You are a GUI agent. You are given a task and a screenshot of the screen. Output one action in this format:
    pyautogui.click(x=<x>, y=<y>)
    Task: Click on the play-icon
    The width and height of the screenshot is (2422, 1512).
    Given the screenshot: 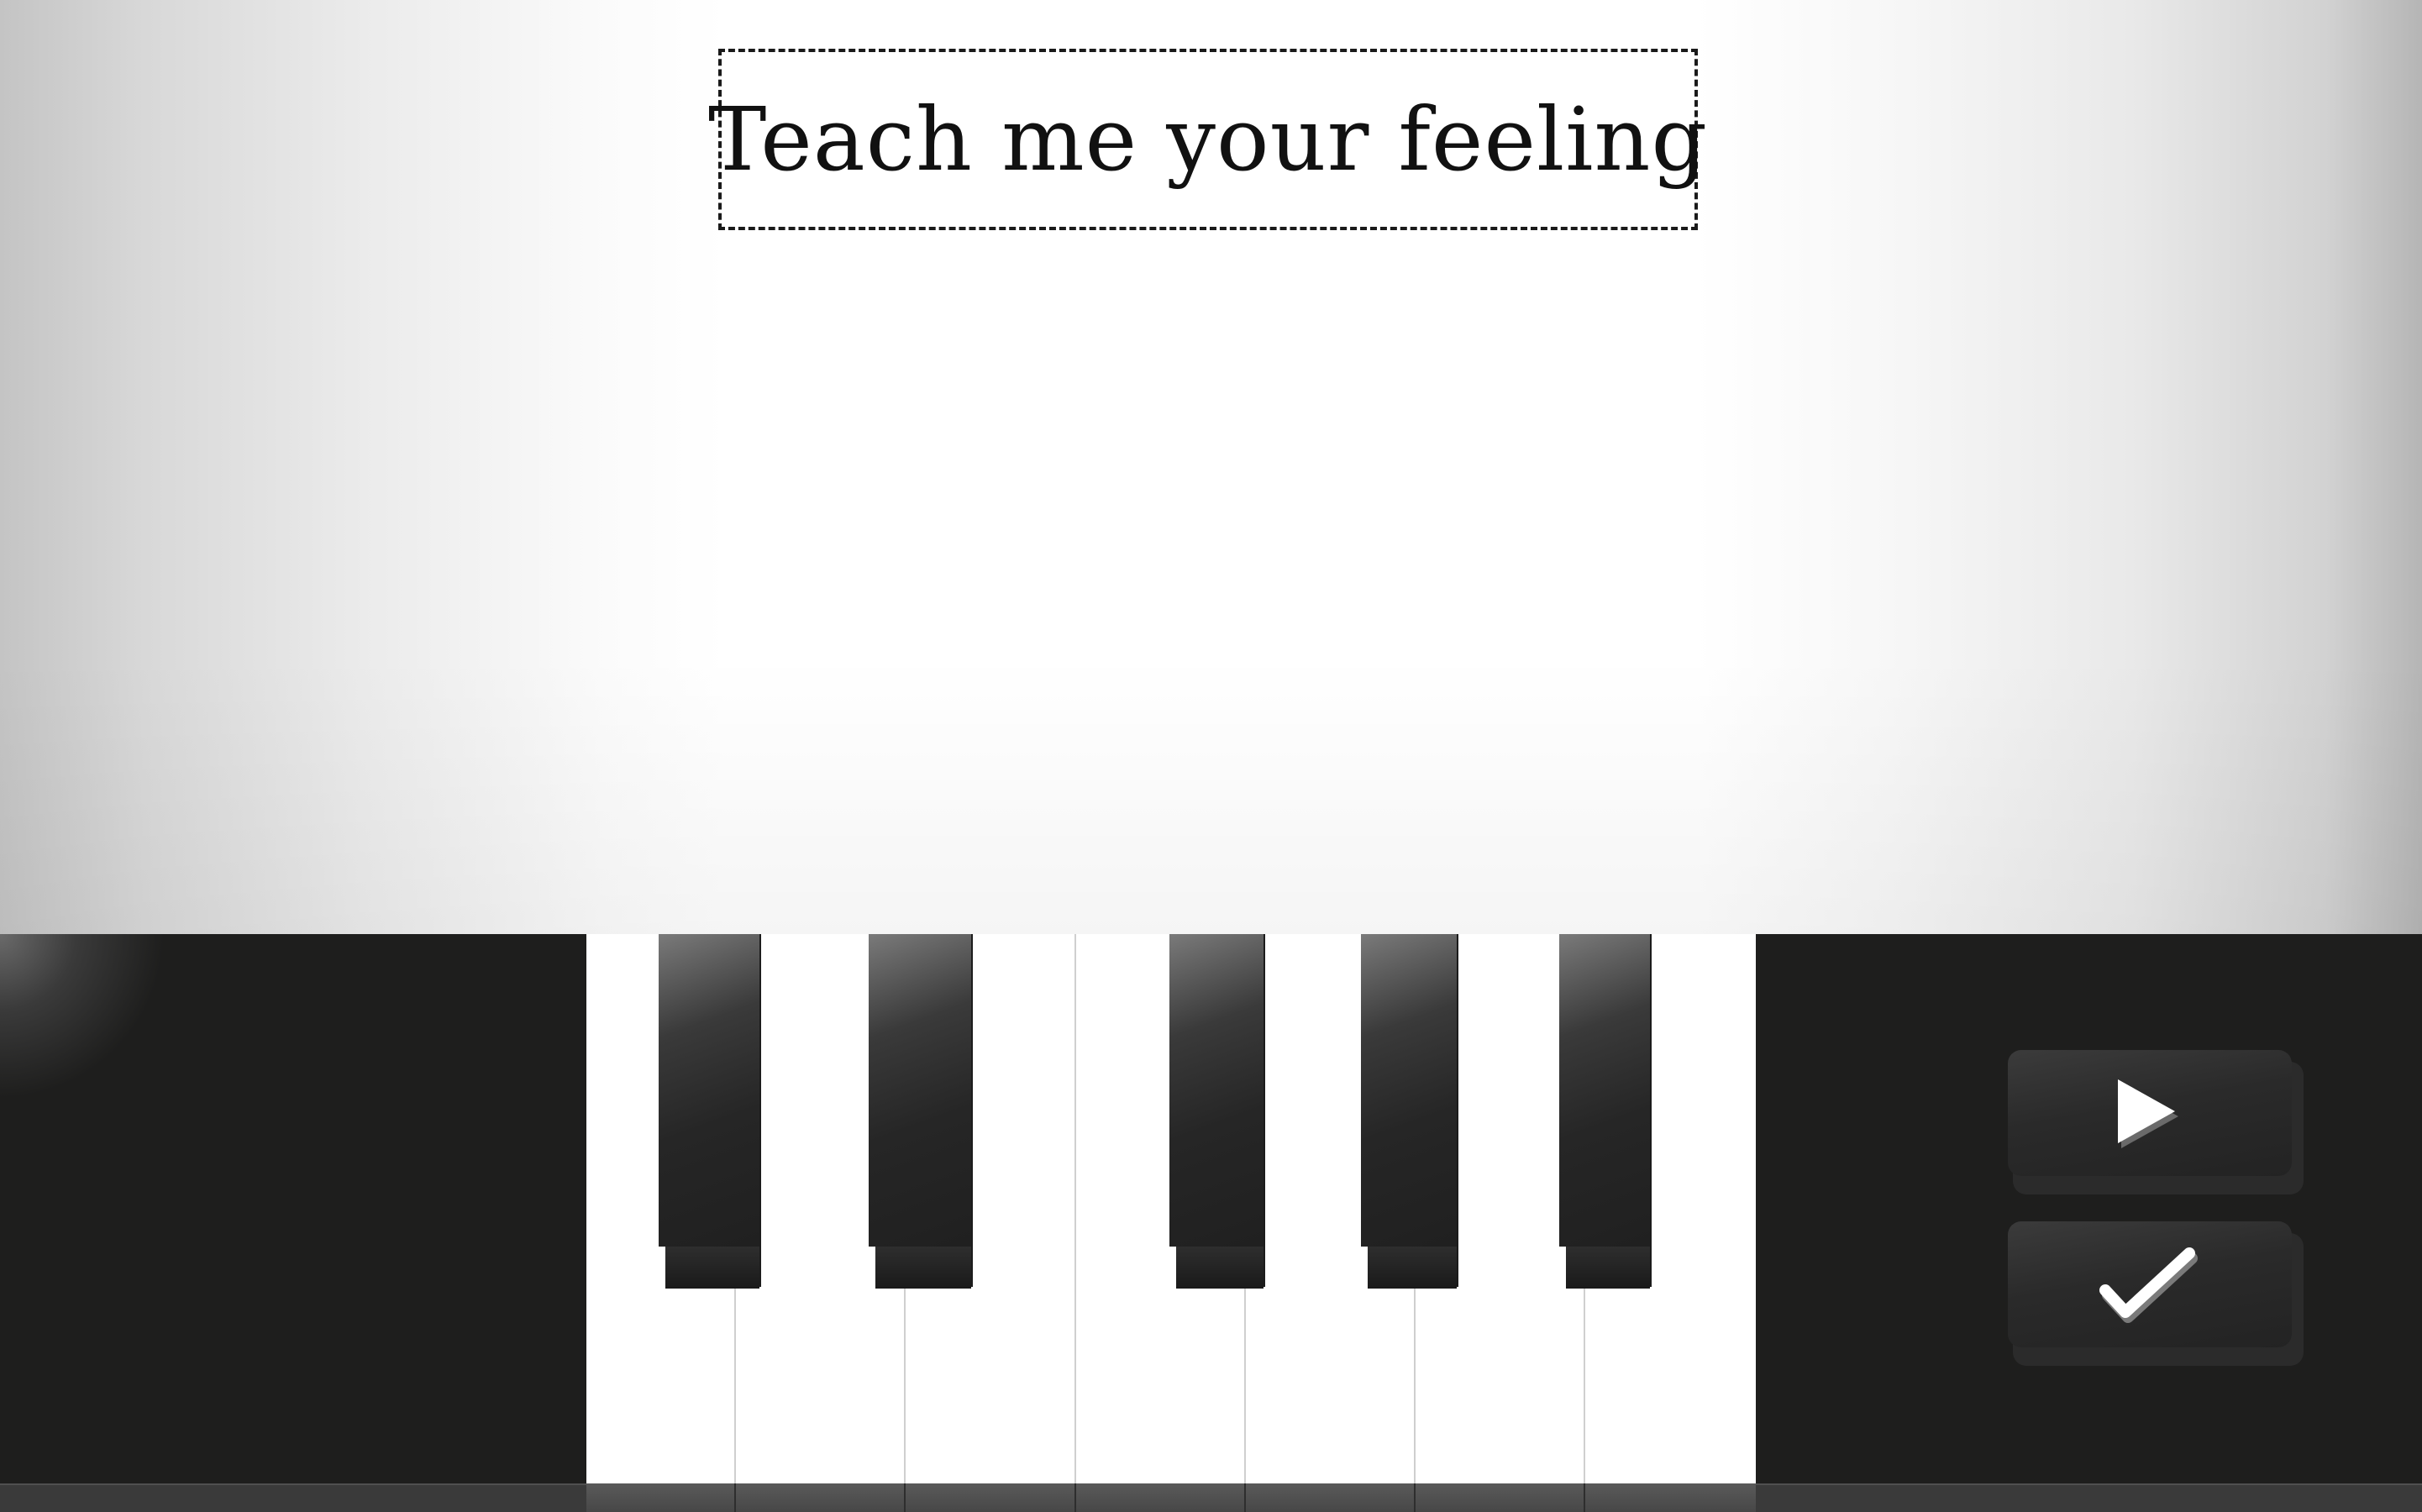 What is the action you would take?
    pyautogui.click(x=2148, y=1113)
    